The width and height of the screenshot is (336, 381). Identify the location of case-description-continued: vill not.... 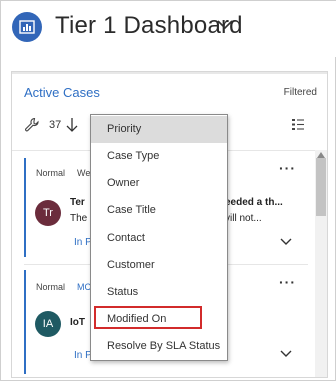
(243, 218).